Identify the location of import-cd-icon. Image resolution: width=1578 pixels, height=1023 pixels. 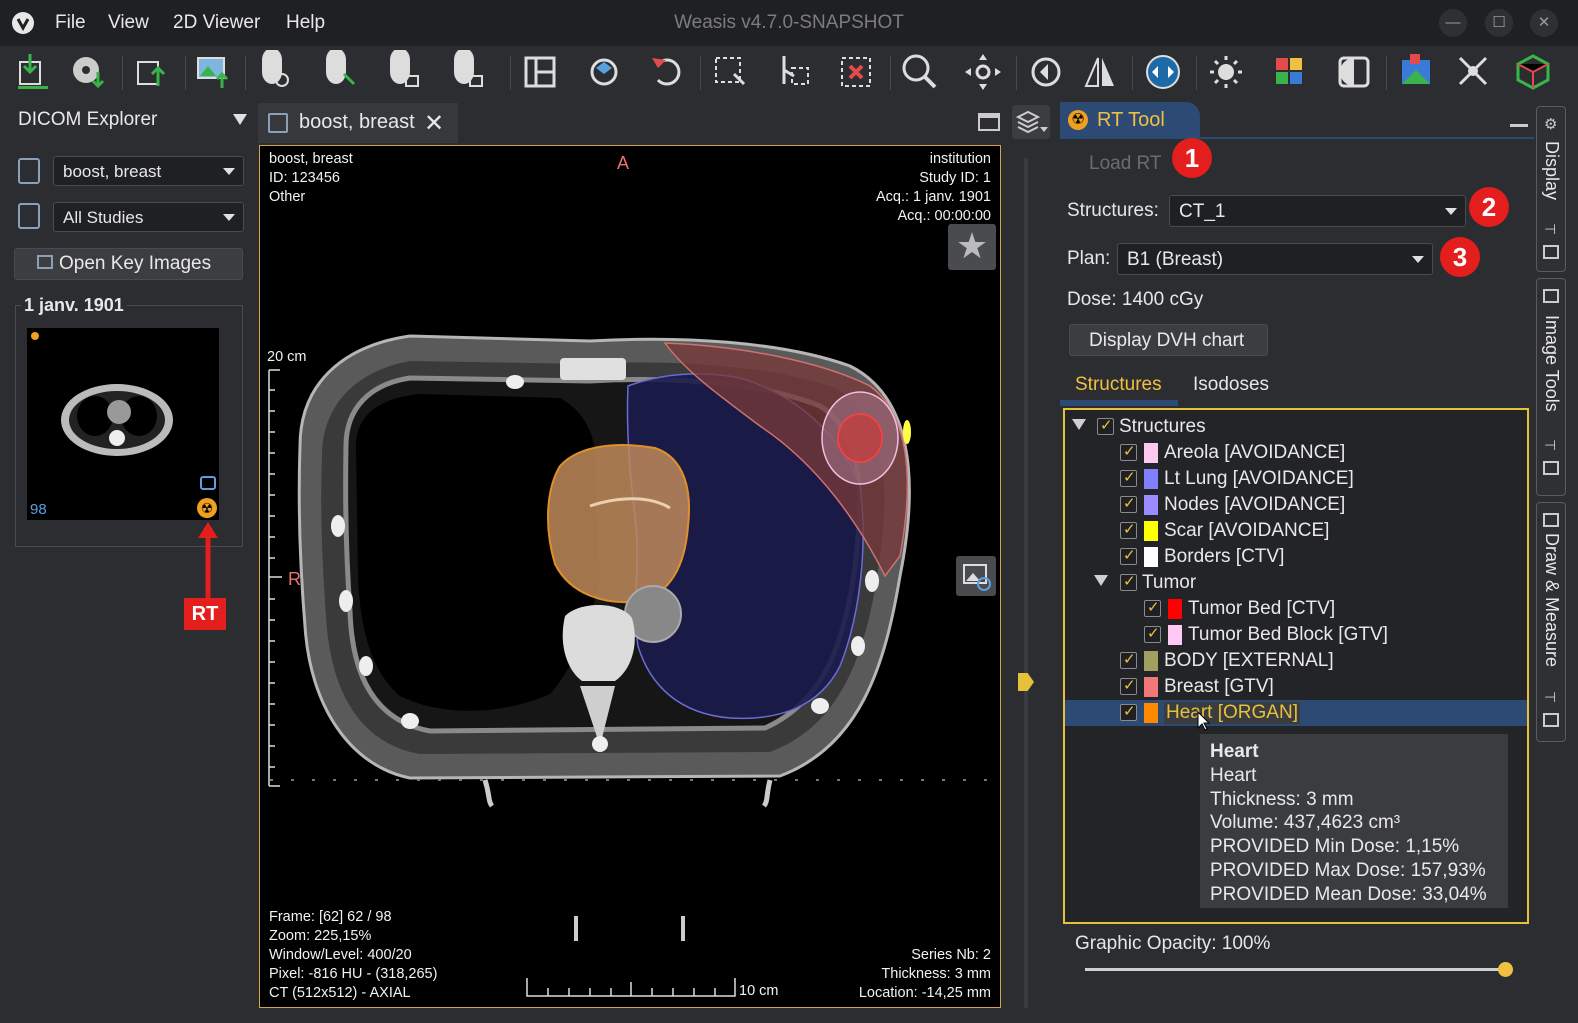
(89, 72).